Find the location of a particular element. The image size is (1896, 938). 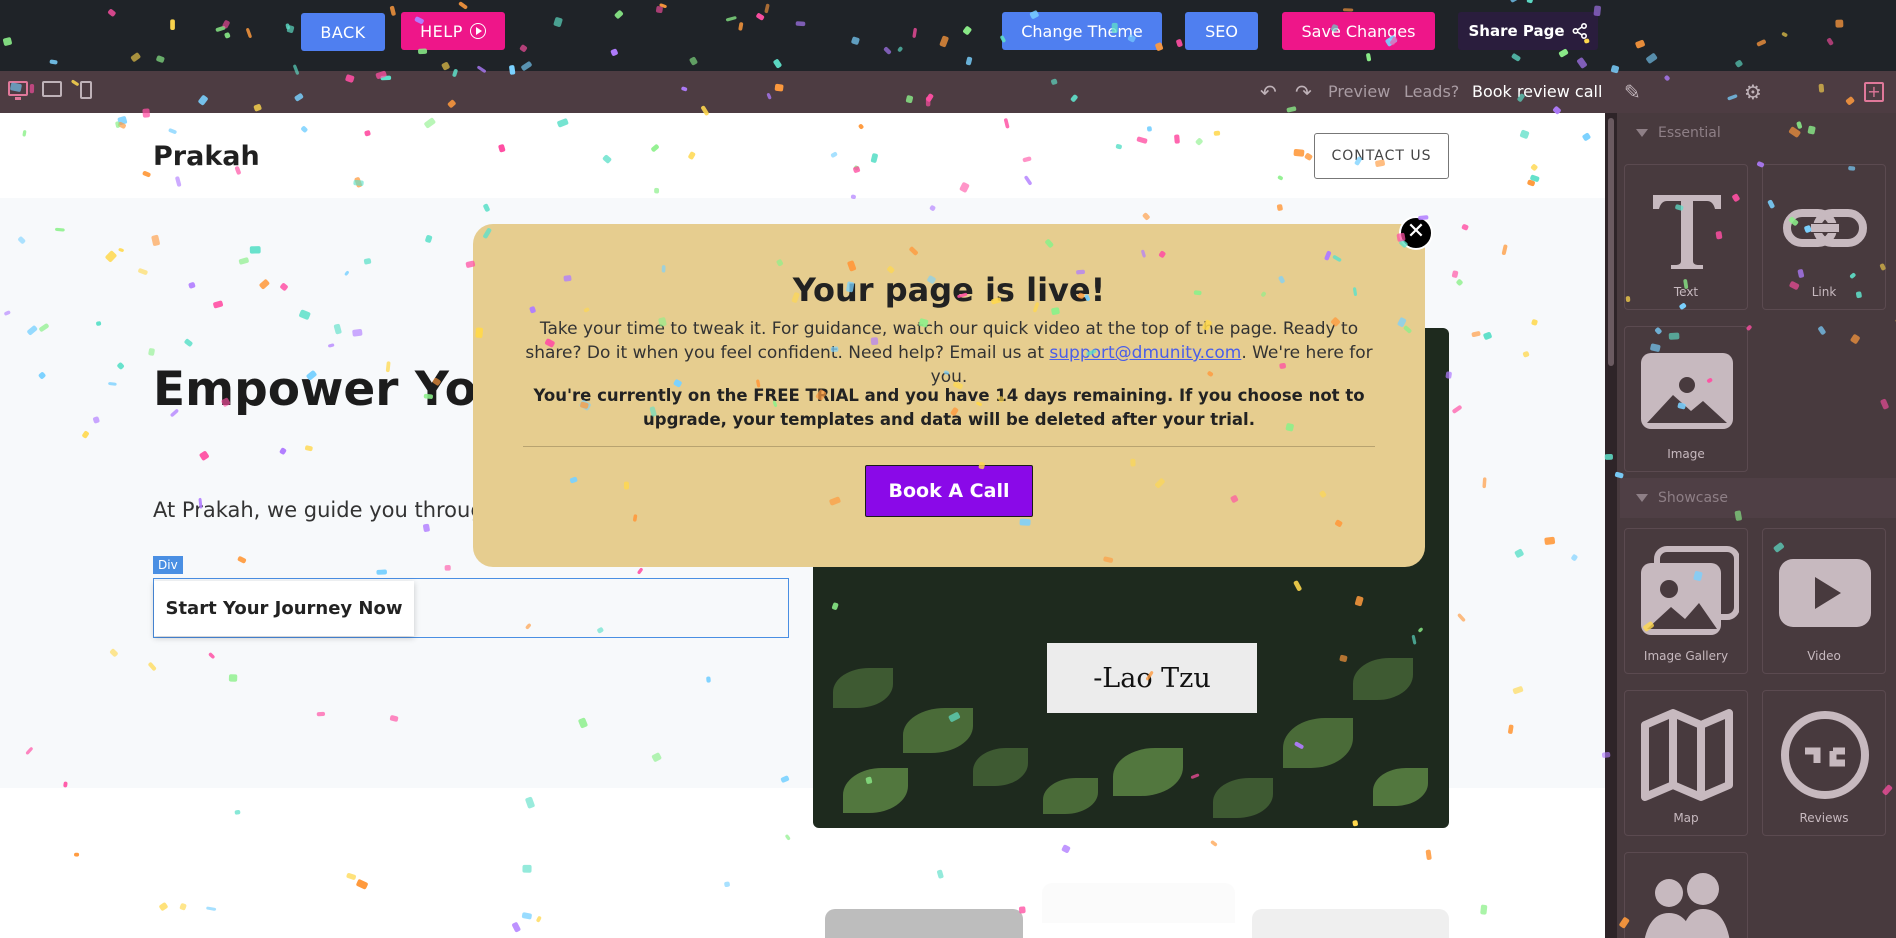

support-email-link: support@dmunity.com is located at coordinates (1145, 353).